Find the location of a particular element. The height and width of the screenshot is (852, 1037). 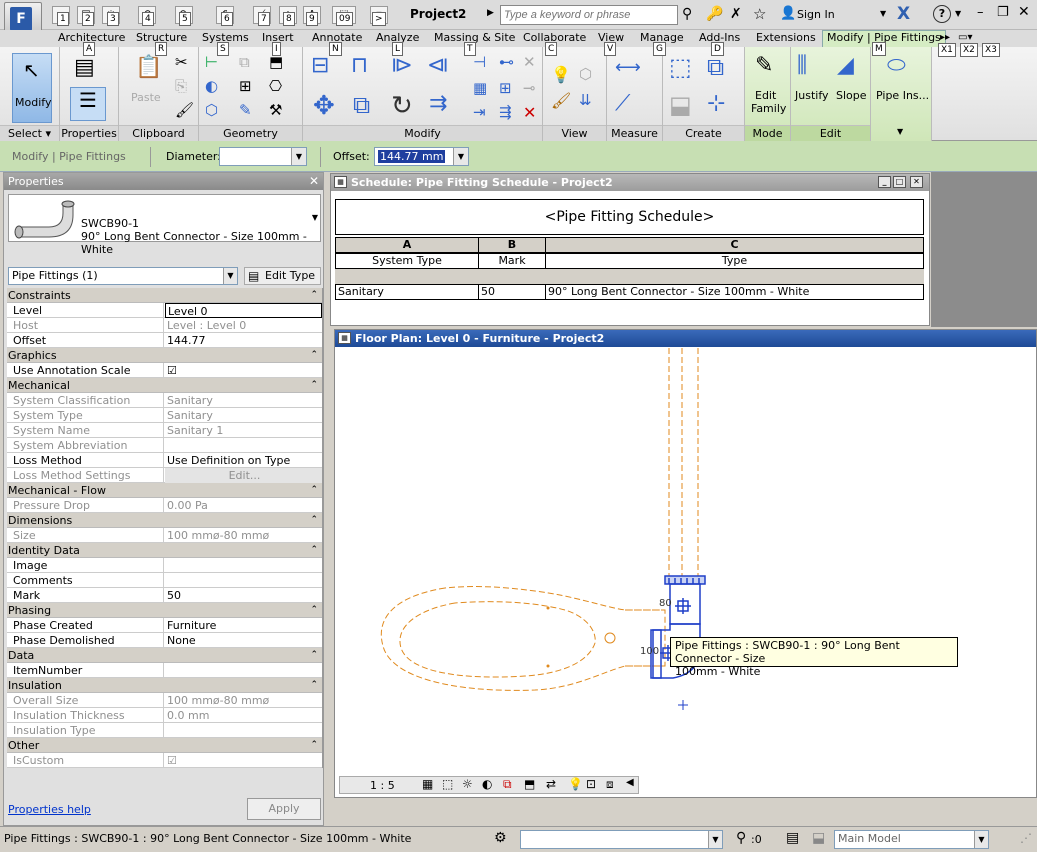

column-header: System Type is located at coordinates (407, 261).